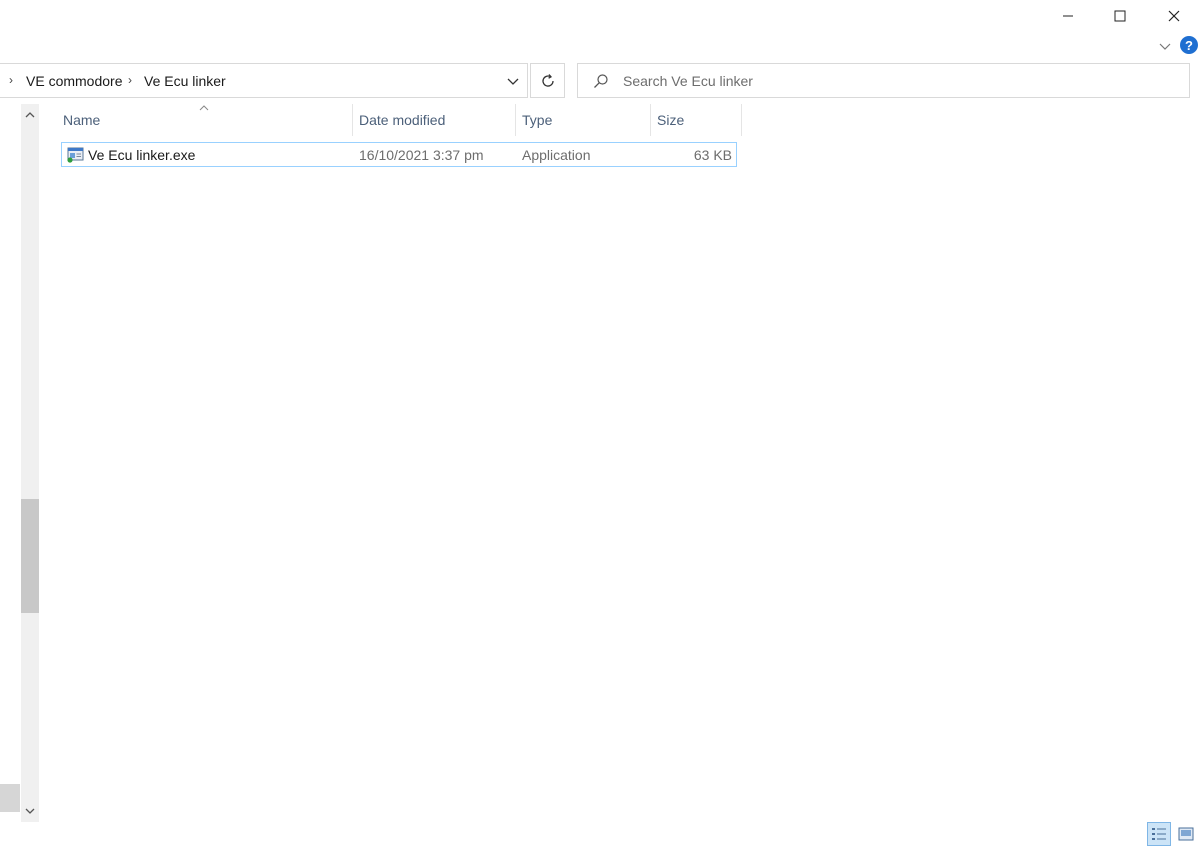  I want to click on help-button: ?, so click(1189, 45).